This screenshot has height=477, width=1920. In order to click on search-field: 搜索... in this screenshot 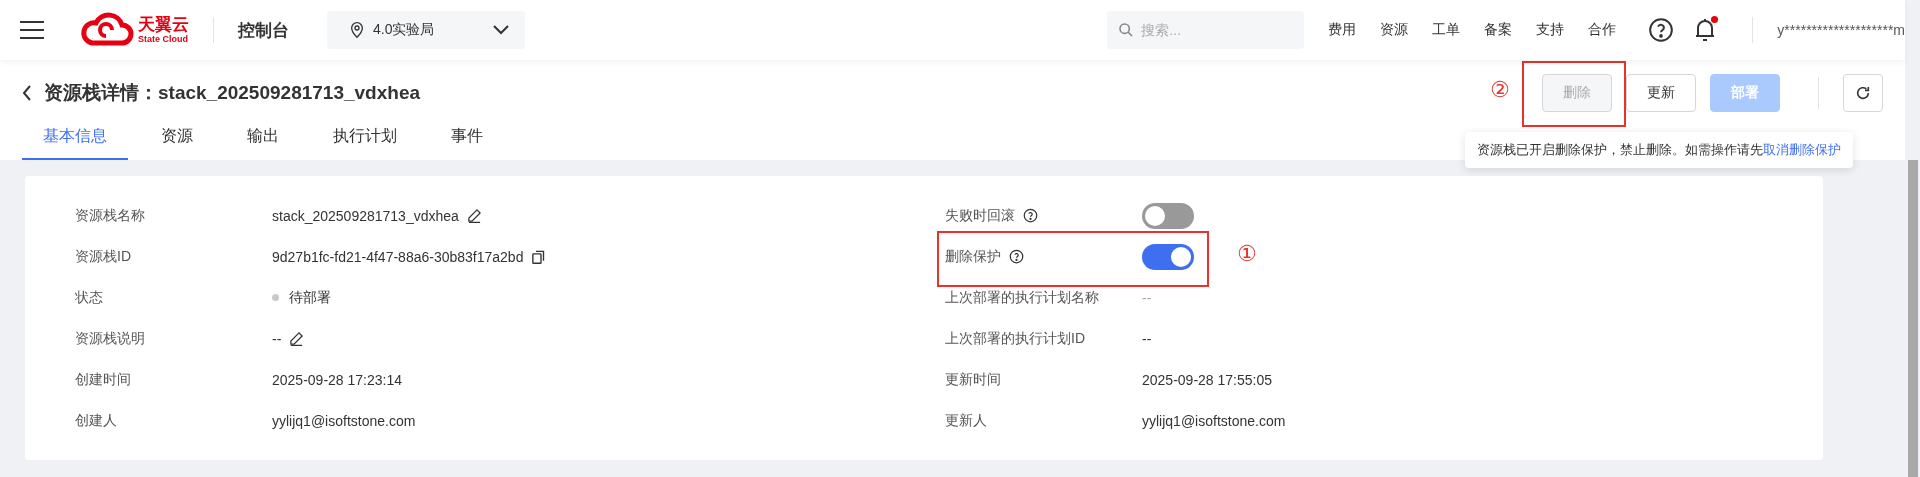, I will do `click(1206, 30)`.